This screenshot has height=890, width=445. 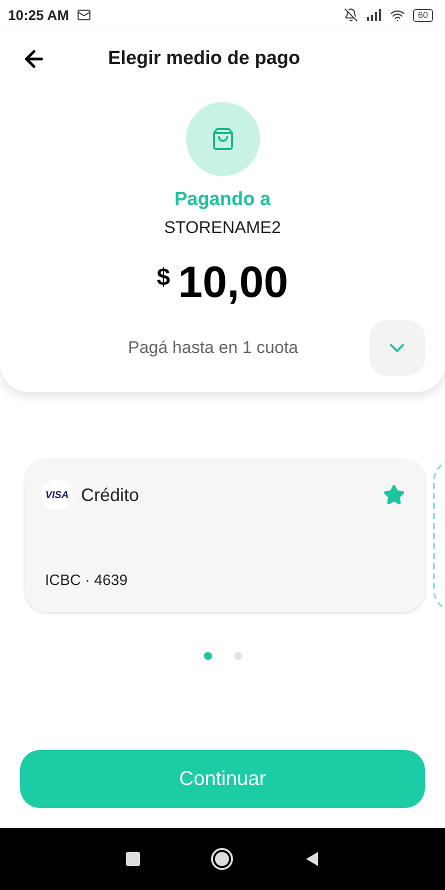 What do you see at coordinates (222, 227) in the screenshot?
I see `store-name: STORENAME2` at bounding box center [222, 227].